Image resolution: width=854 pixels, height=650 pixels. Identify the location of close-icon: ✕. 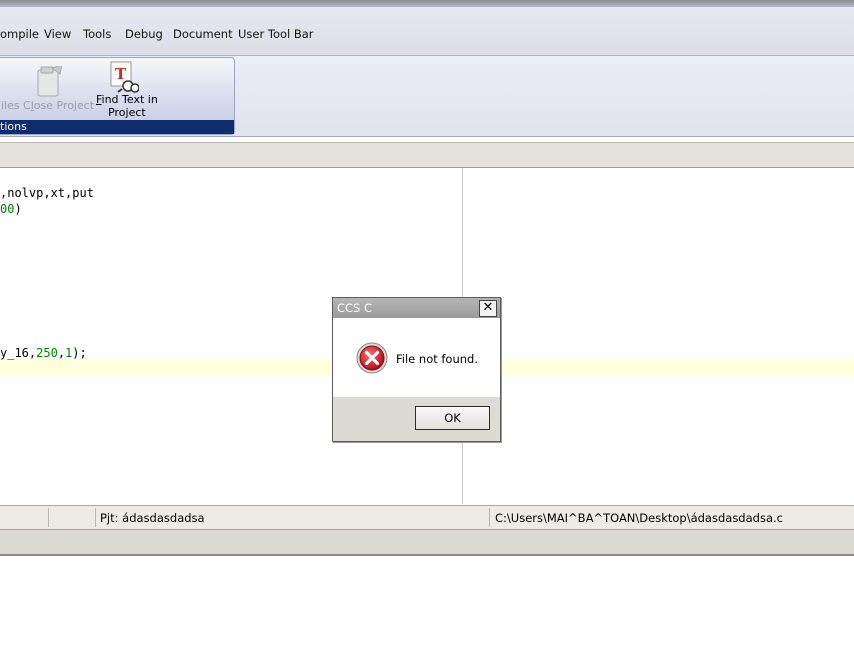
(488, 308).